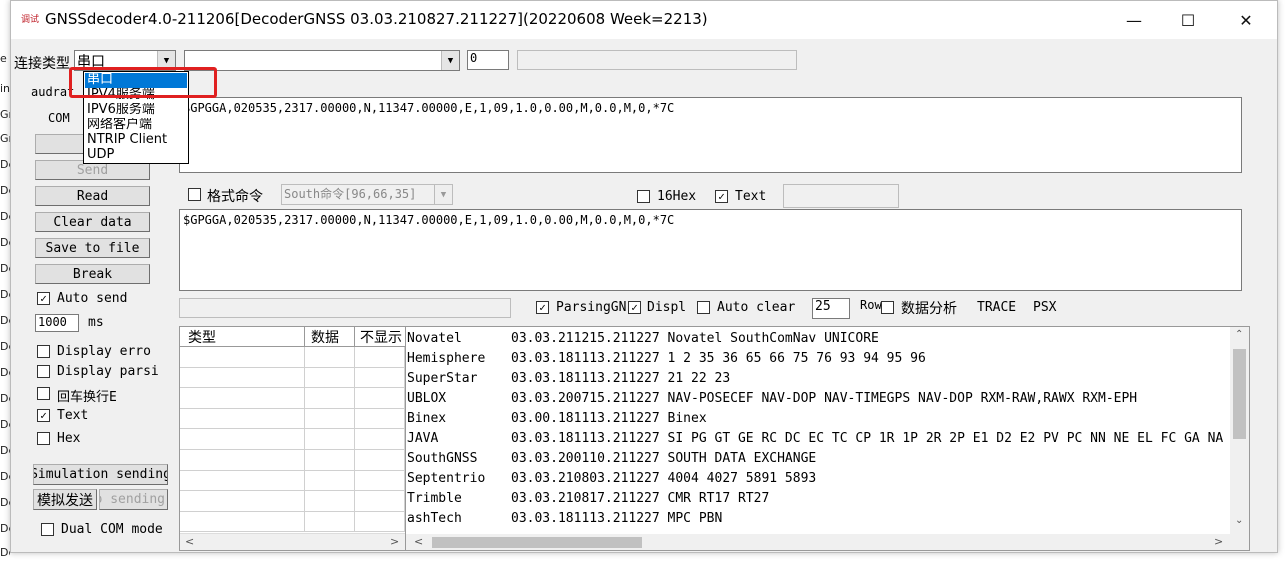 This screenshot has width=1286, height=563. What do you see at coordinates (996, 307) in the screenshot?
I see `trace-label: TRACE` at bounding box center [996, 307].